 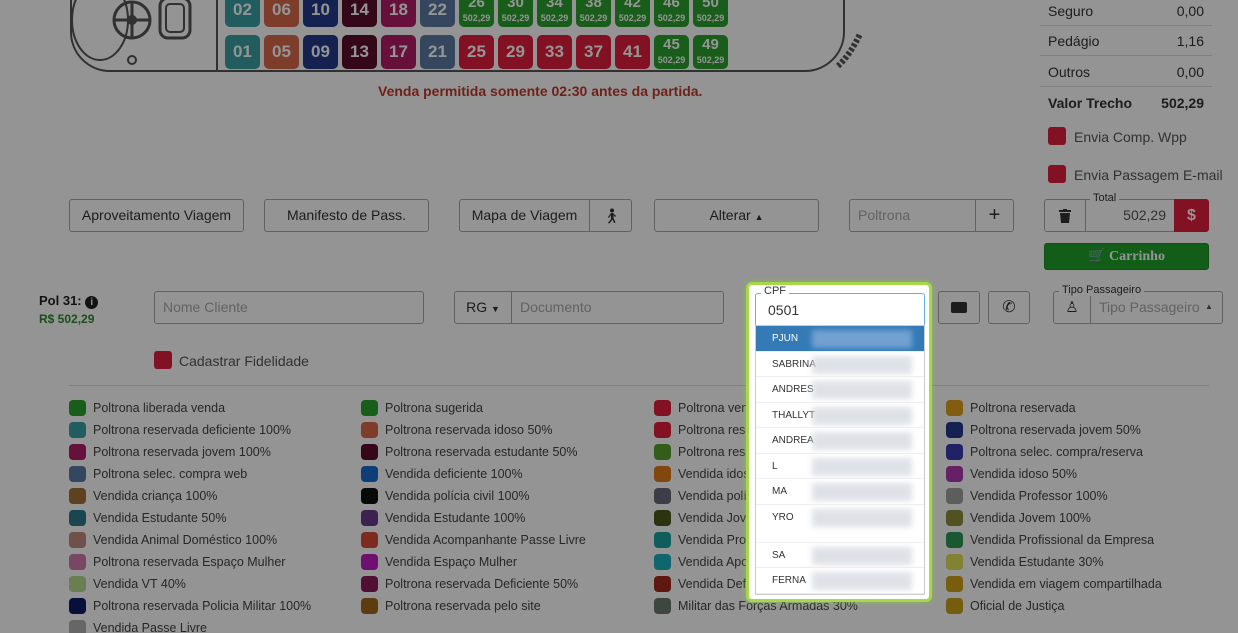 I want to click on suggestion-name: THALLYT, so click(x=794, y=415).